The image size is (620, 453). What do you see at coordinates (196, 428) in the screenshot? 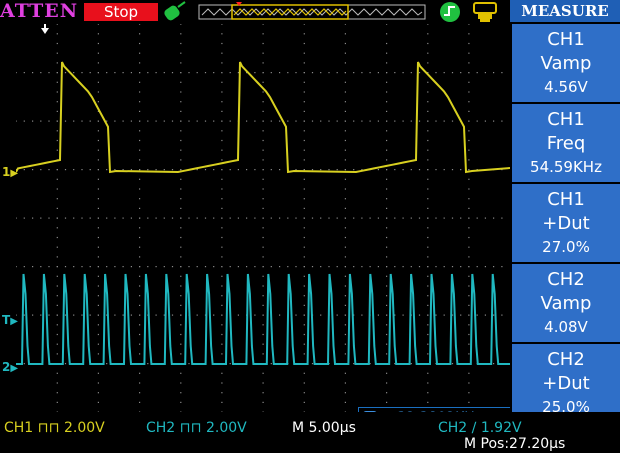
I see `ch2-scale: CH2 ⊓⊓ 2.00V` at bounding box center [196, 428].